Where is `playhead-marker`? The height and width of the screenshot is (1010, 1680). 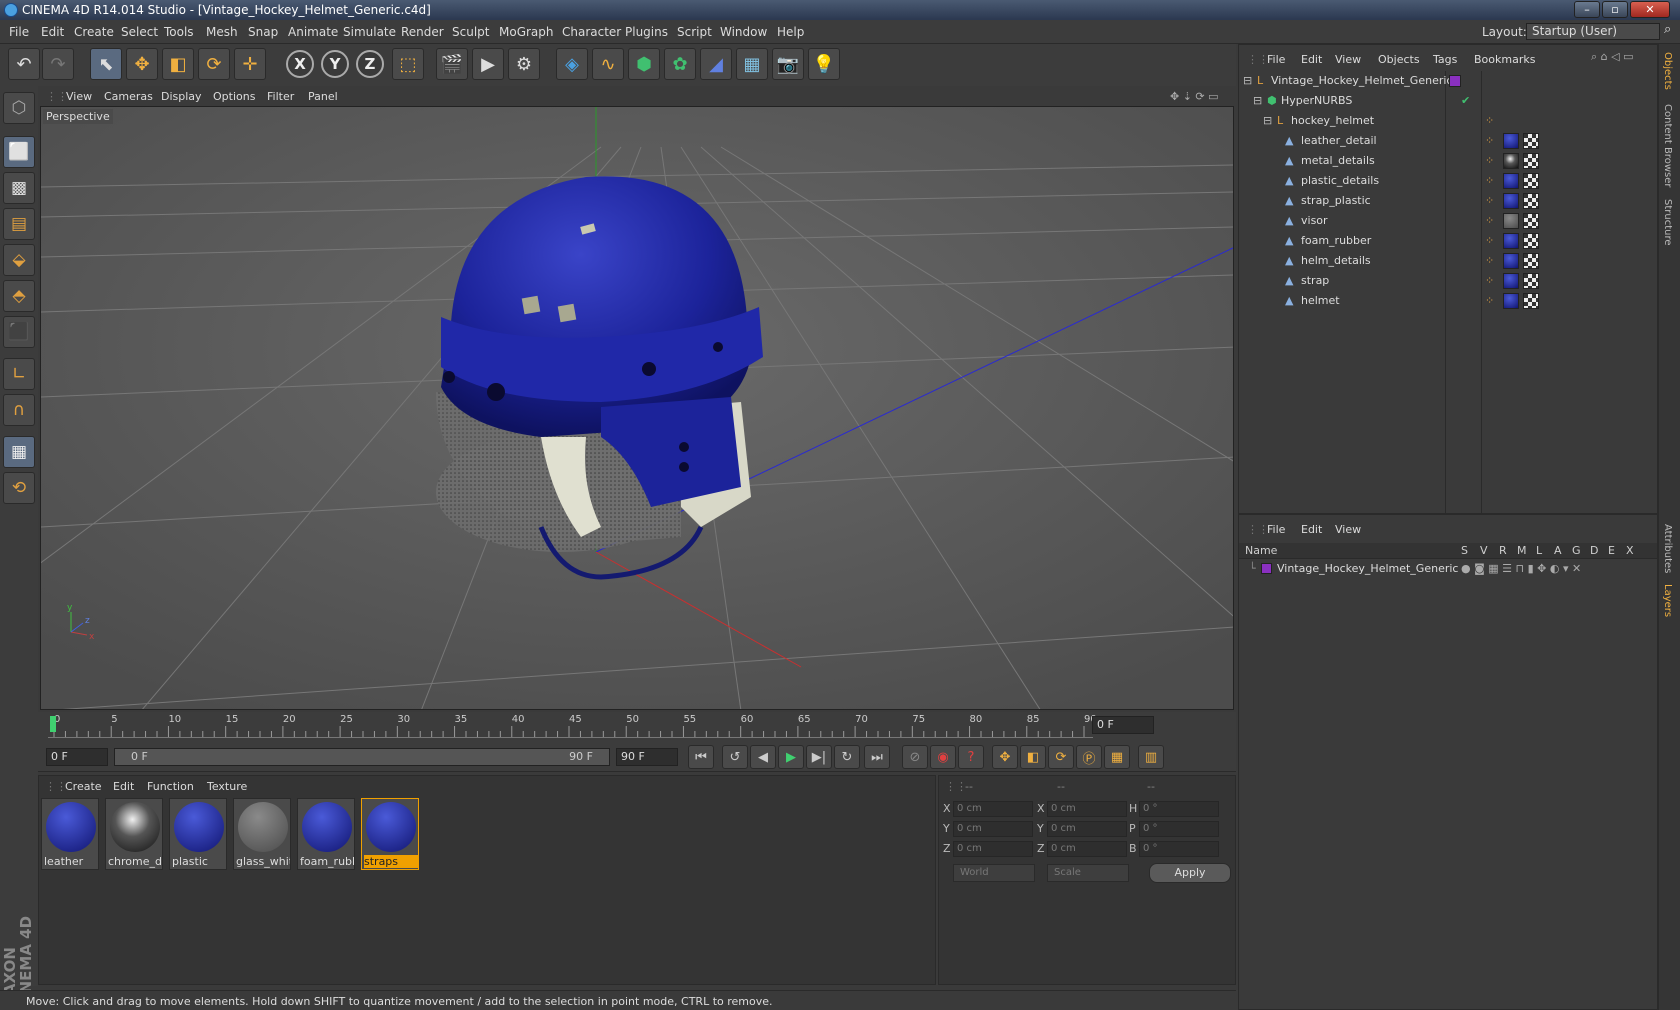
playhead-marker is located at coordinates (53, 724).